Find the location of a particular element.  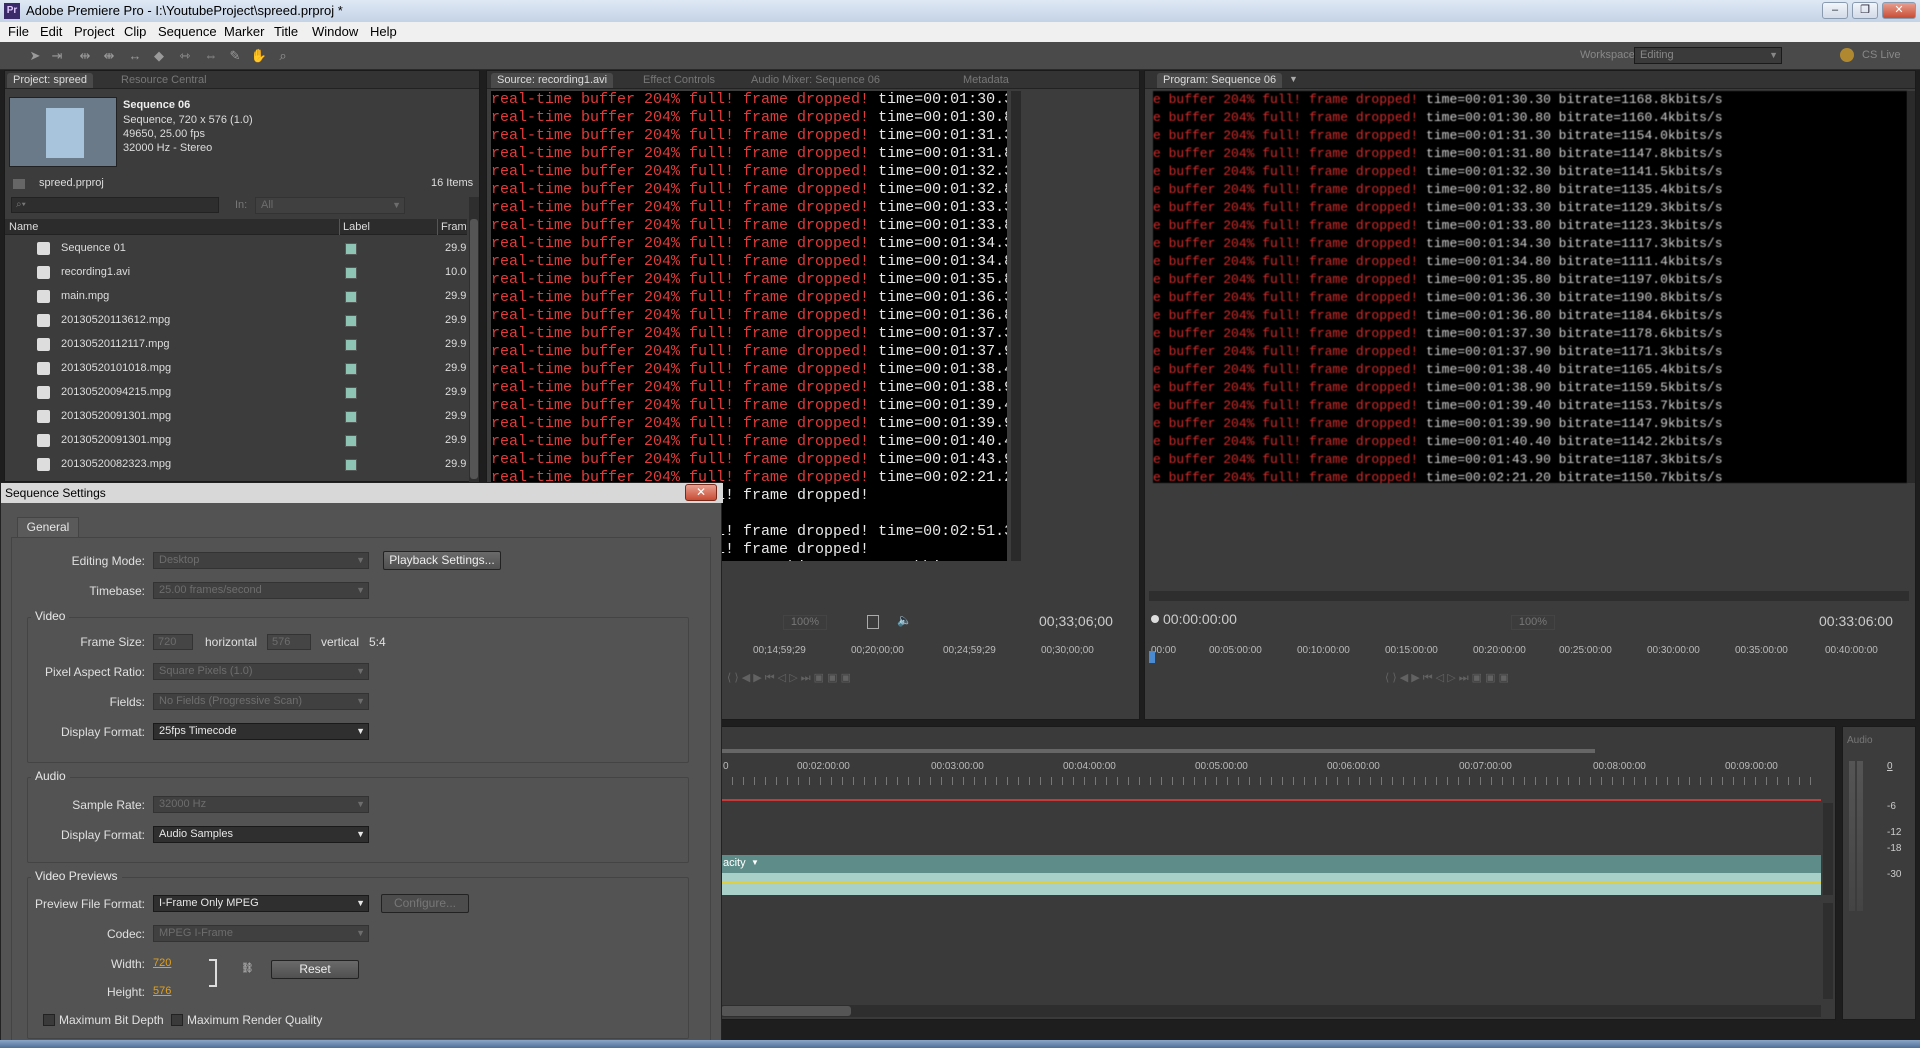

drag-audio-icon: 🔈 is located at coordinates (904, 620).